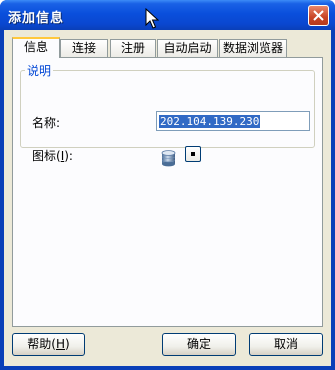 The width and height of the screenshot is (335, 370). I want to click on cancel-label: 取消, so click(285, 344).